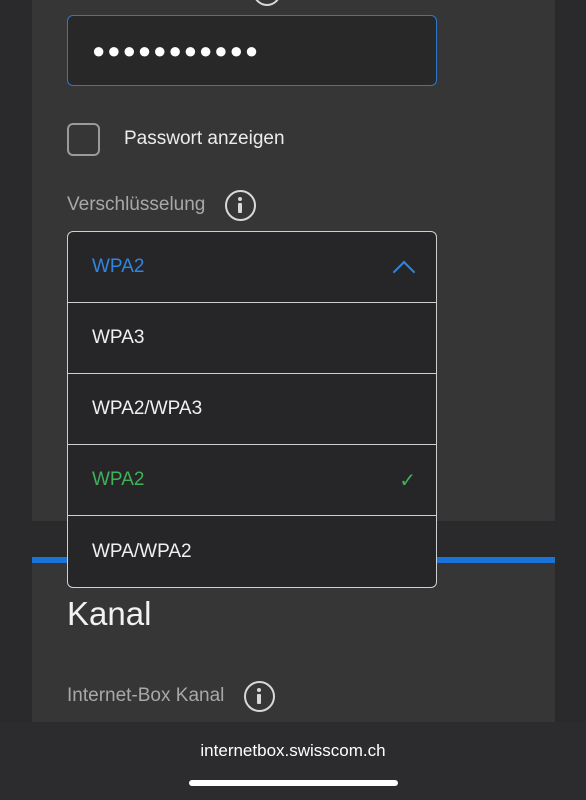 This screenshot has height=800, width=586. I want to click on channel-label-row: Internet-Box Kanal, so click(171, 696).